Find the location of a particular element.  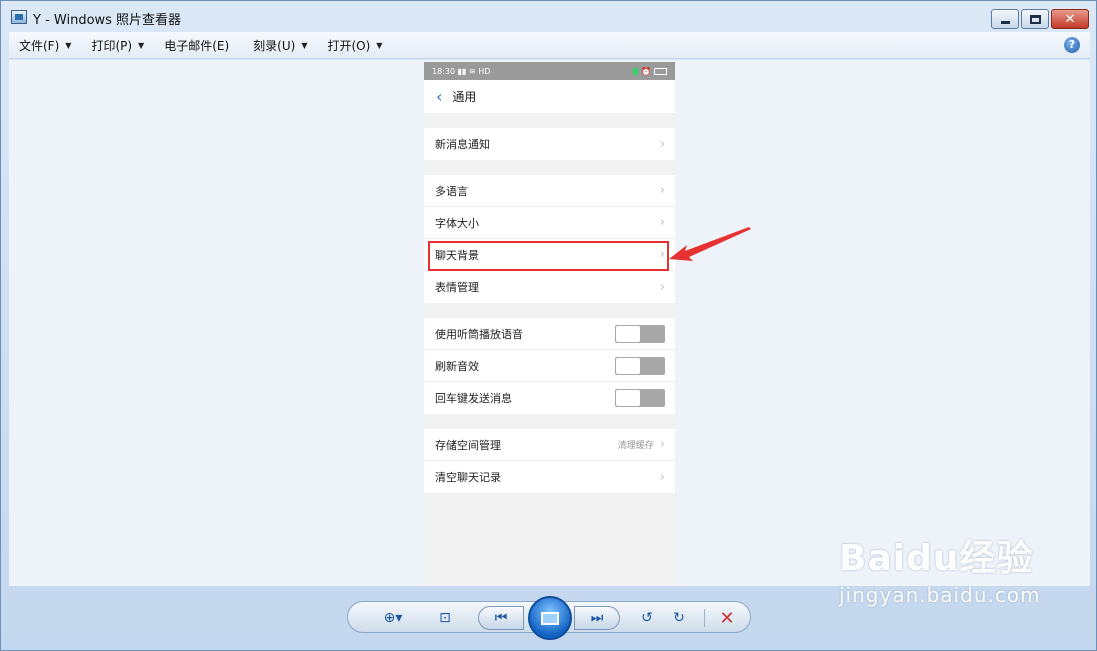

menu-email: 电子邮件(E) is located at coordinates (196, 45).